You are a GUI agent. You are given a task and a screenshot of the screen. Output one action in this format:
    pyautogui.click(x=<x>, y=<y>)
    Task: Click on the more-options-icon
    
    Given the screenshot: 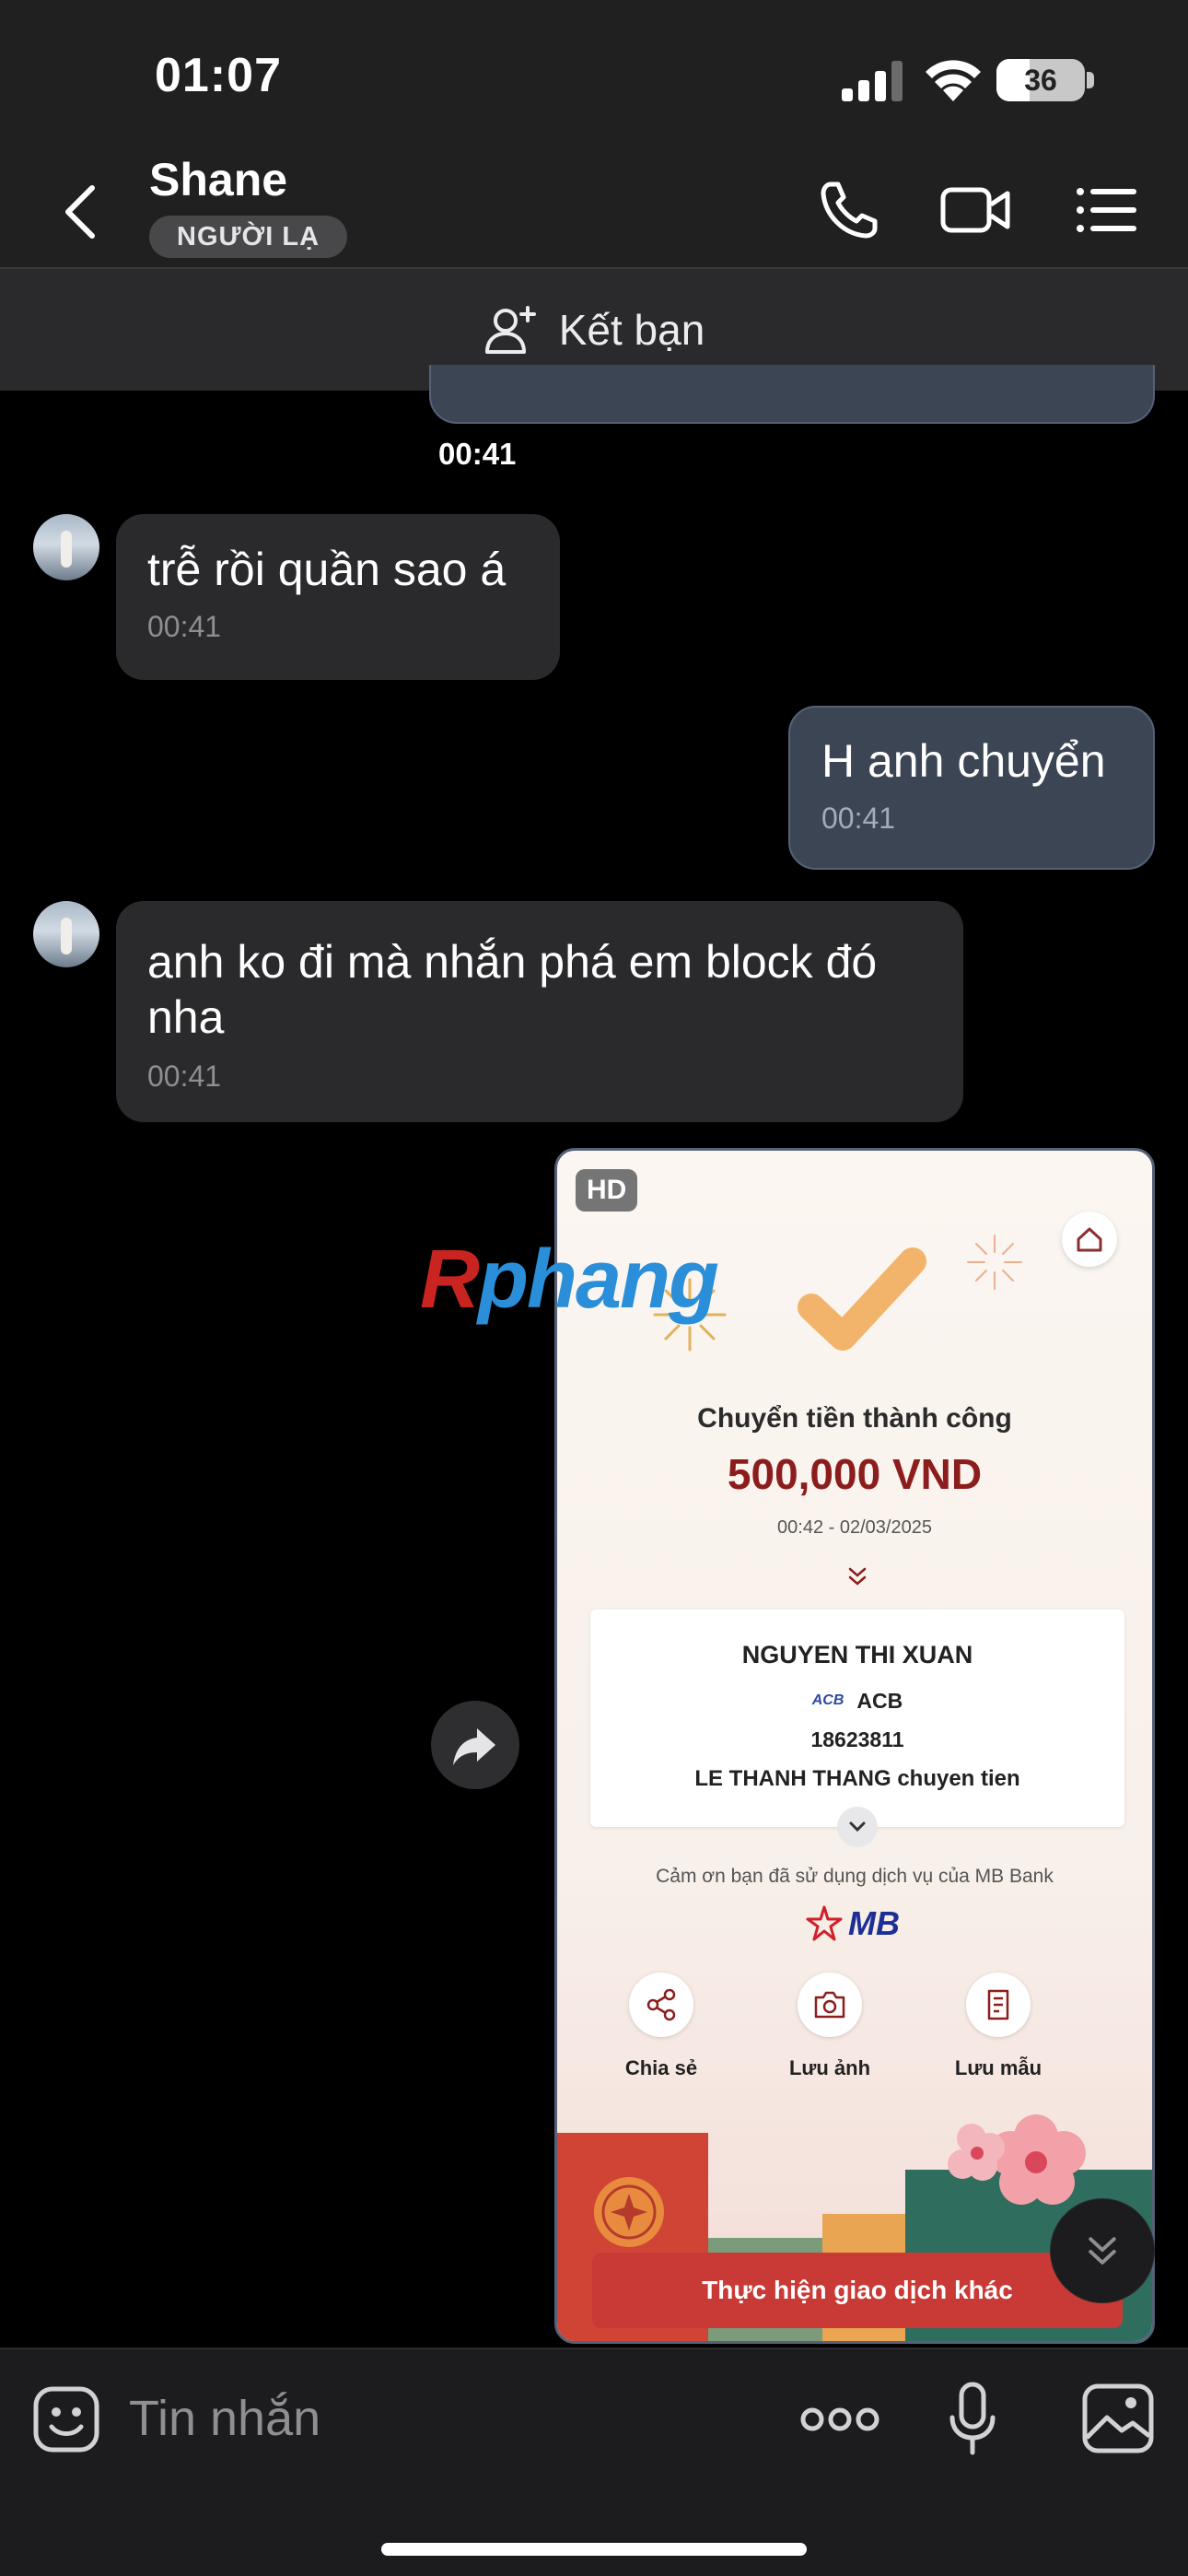 What is the action you would take?
    pyautogui.click(x=839, y=2419)
    